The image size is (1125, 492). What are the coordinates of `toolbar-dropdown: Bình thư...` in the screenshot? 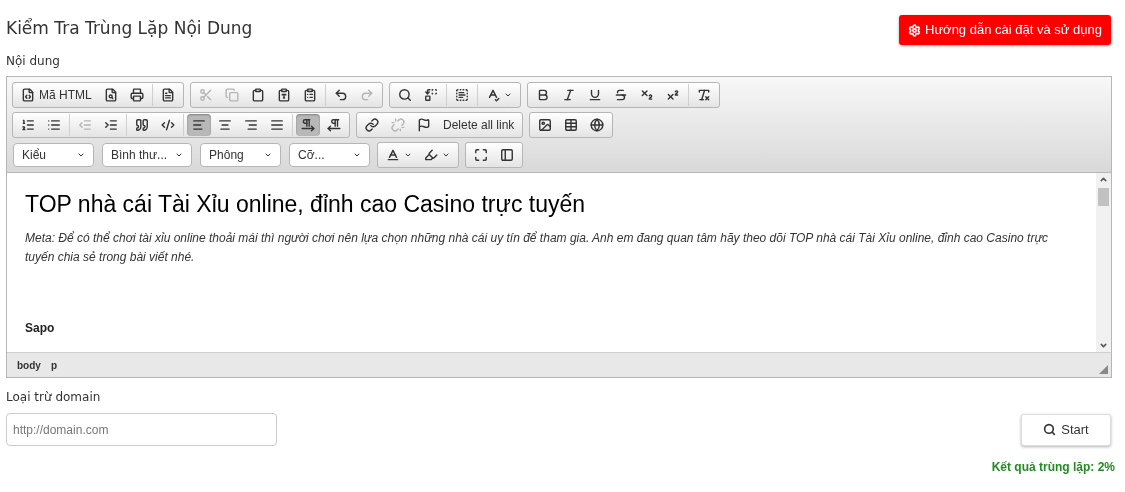 It's located at (147, 155).